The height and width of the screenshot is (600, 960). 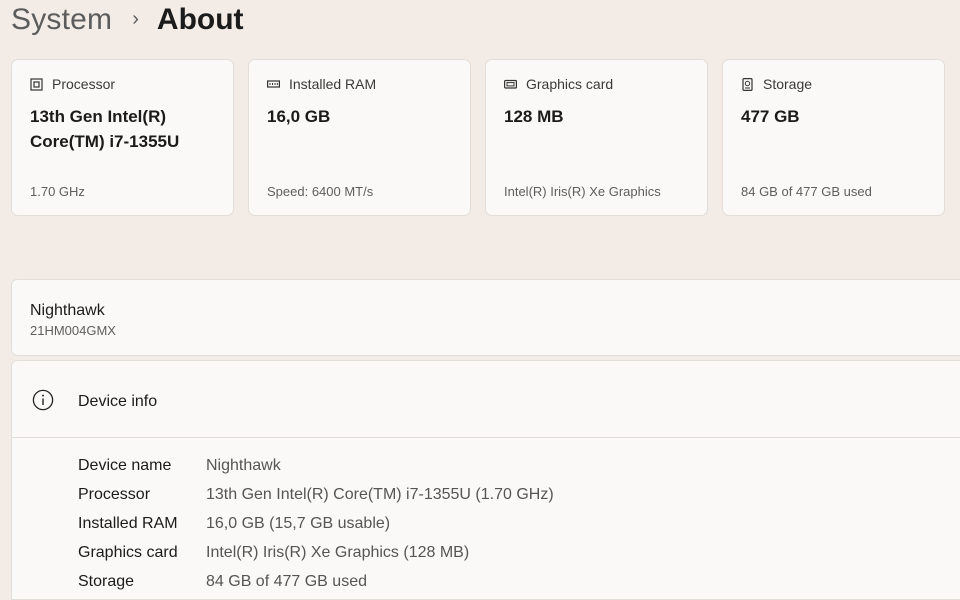 I want to click on processor-icon, so click(x=36, y=84).